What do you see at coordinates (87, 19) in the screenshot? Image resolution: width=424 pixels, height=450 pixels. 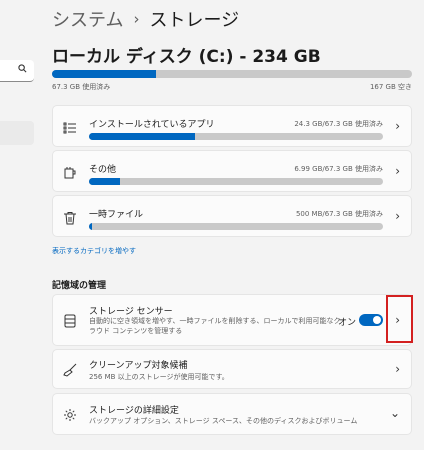 I see `breadcrumb-parent: システム` at bounding box center [87, 19].